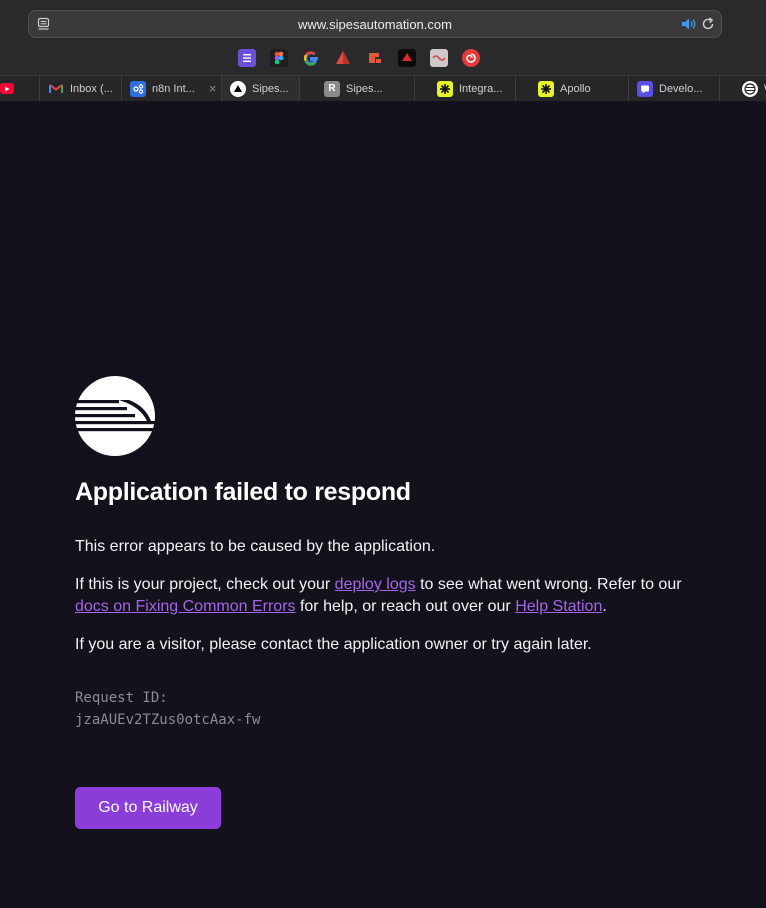  What do you see at coordinates (121, 698) in the screenshot?
I see `request-id-label: Request ID:` at bounding box center [121, 698].